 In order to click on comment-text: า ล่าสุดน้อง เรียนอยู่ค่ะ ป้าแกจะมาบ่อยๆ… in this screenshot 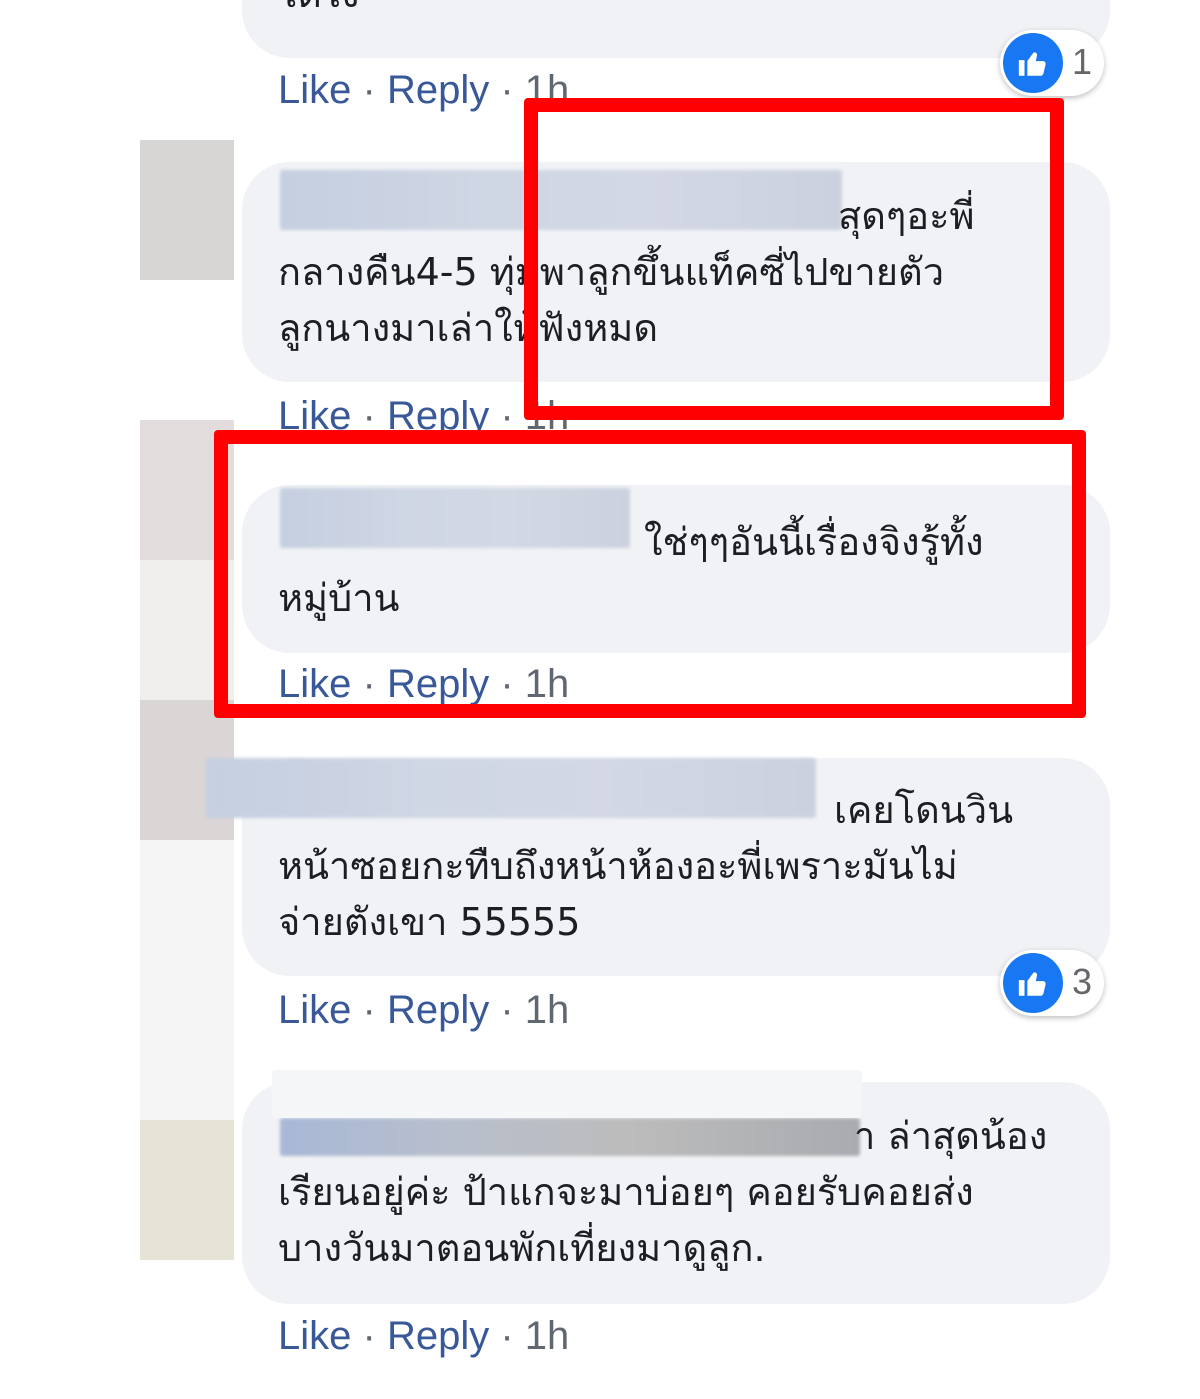, I will do `click(663, 1192)`.